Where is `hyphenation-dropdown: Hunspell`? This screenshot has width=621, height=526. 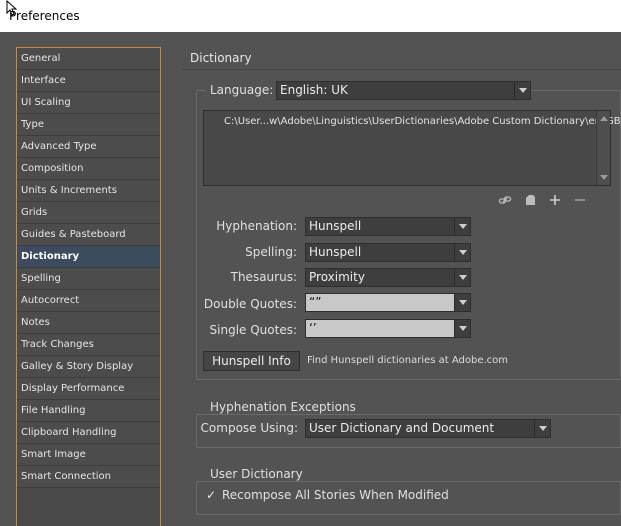 hyphenation-dropdown: Hunspell is located at coordinates (388, 226).